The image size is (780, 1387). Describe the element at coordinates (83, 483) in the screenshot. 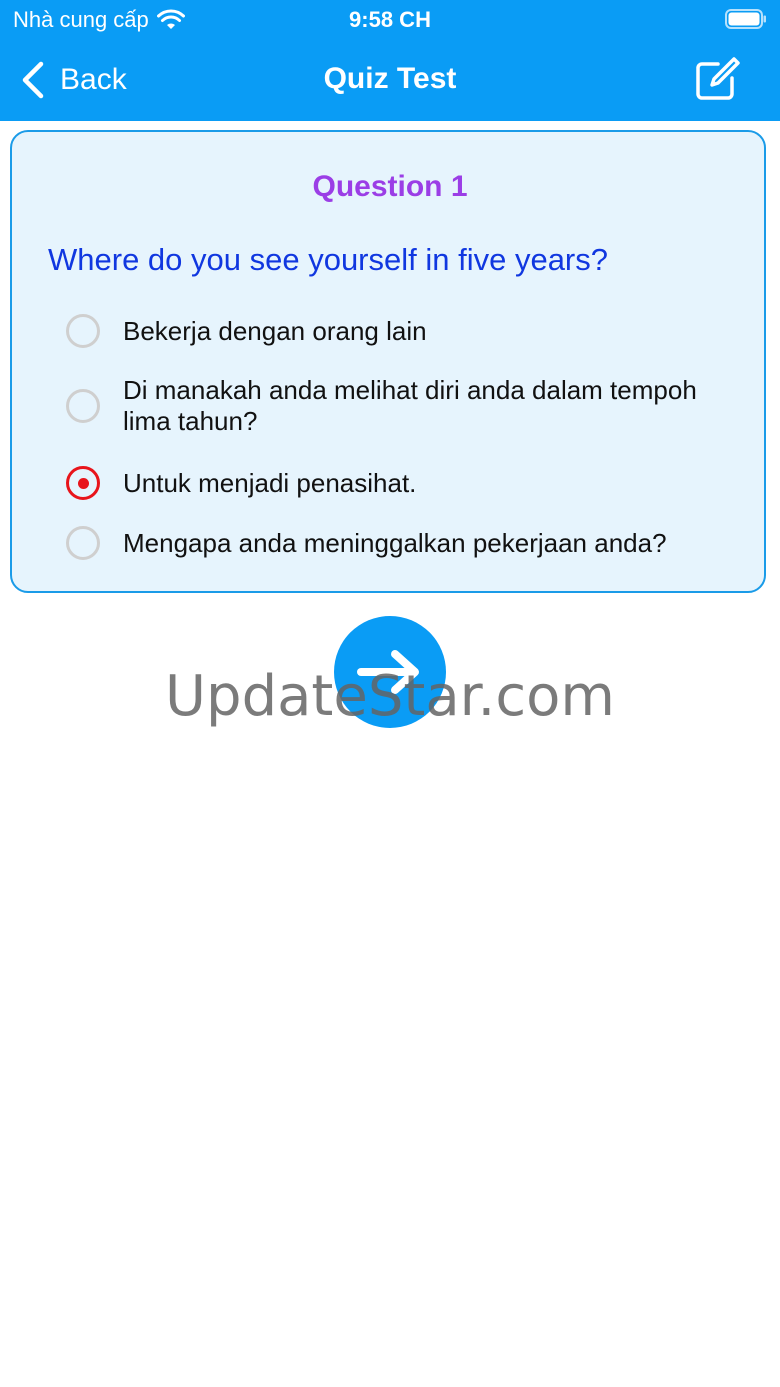

I see `radio-selected-icon` at that location.